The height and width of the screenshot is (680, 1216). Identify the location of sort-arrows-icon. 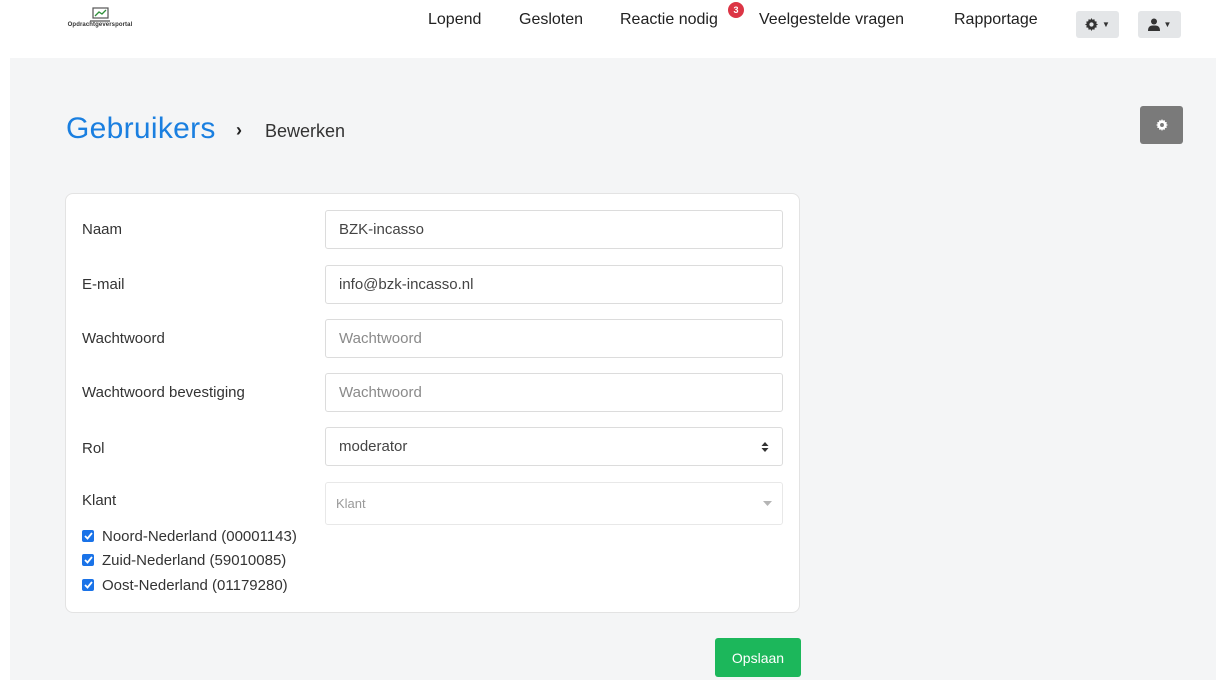
(765, 446).